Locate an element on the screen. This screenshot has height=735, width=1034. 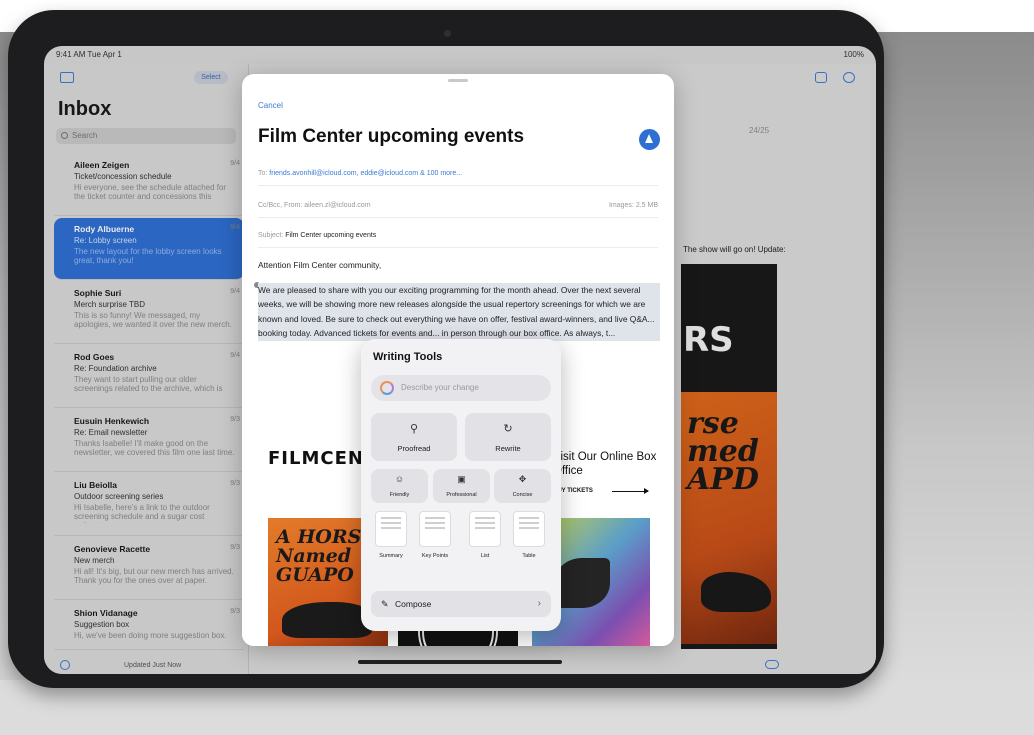
list-button is located at coordinates (485, 529).